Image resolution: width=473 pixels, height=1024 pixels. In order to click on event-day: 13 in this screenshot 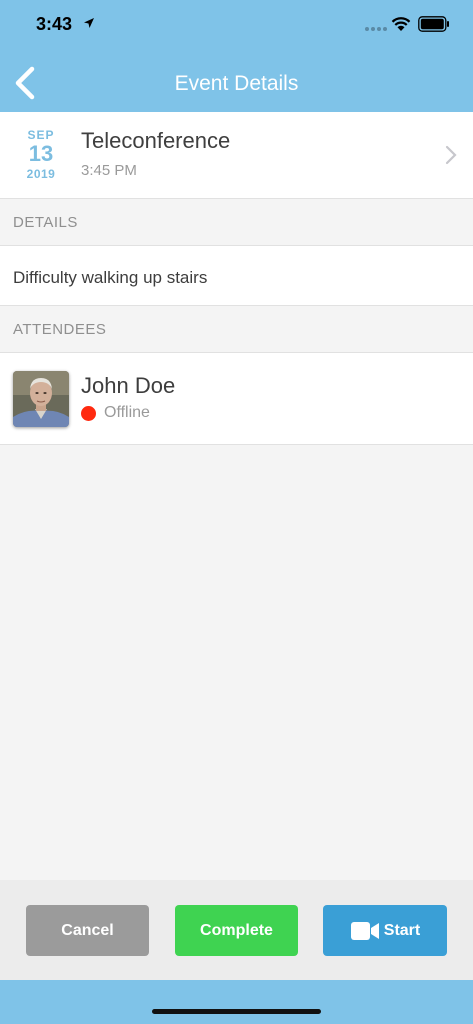, I will do `click(41, 153)`.